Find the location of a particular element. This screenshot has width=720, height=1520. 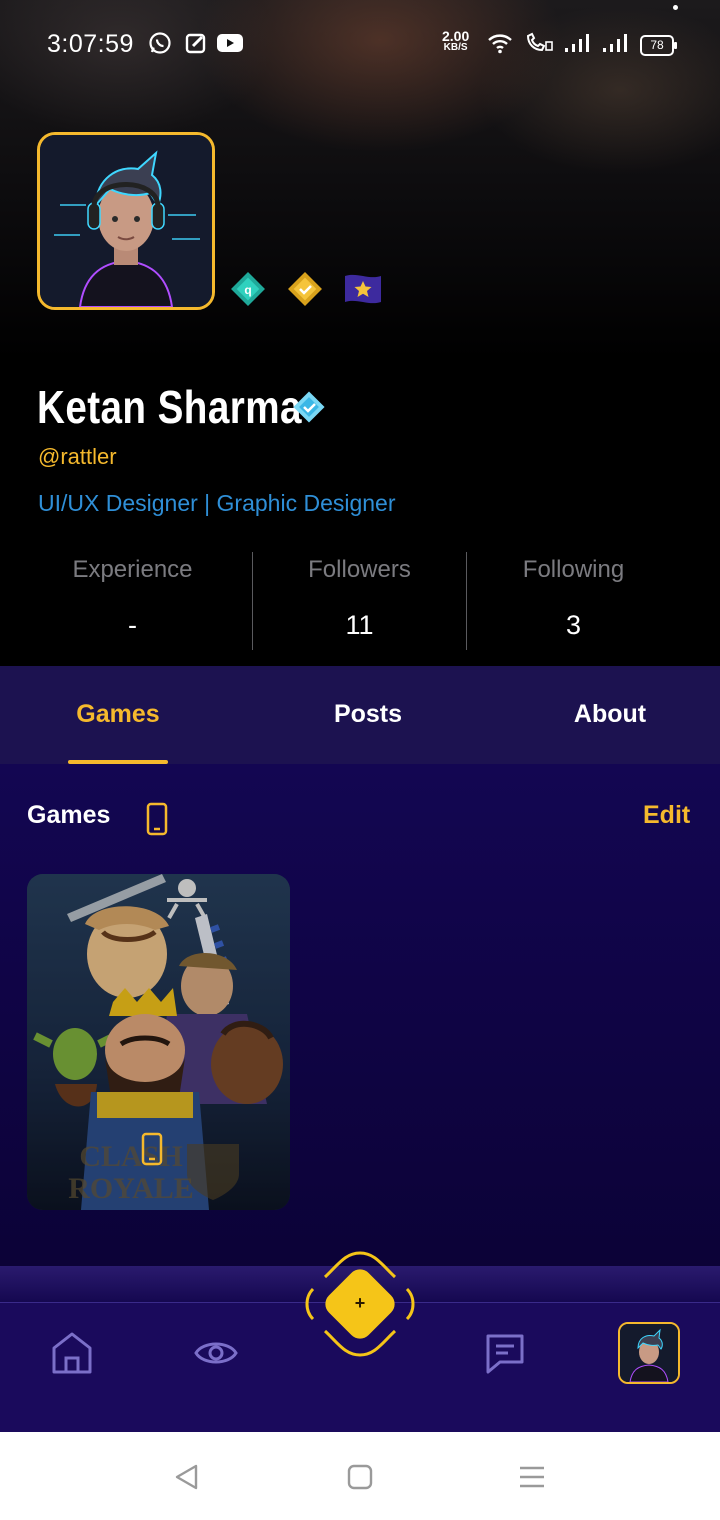

tab-about: About is located at coordinates (610, 715).